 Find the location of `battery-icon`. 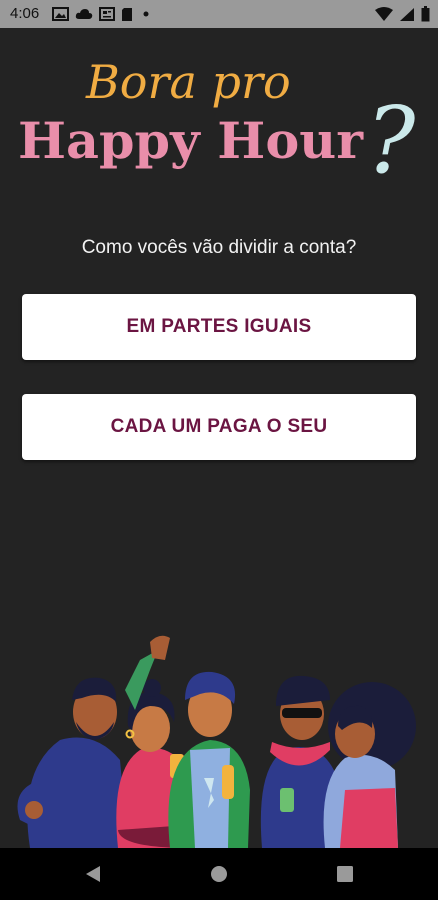

battery-icon is located at coordinates (425, 14).